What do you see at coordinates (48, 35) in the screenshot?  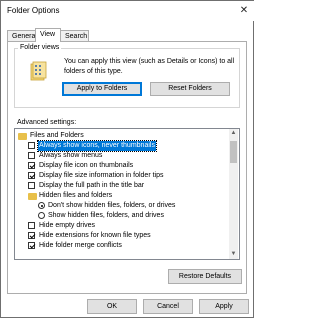 I see `tab-view: View` at bounding box center [48, 35].